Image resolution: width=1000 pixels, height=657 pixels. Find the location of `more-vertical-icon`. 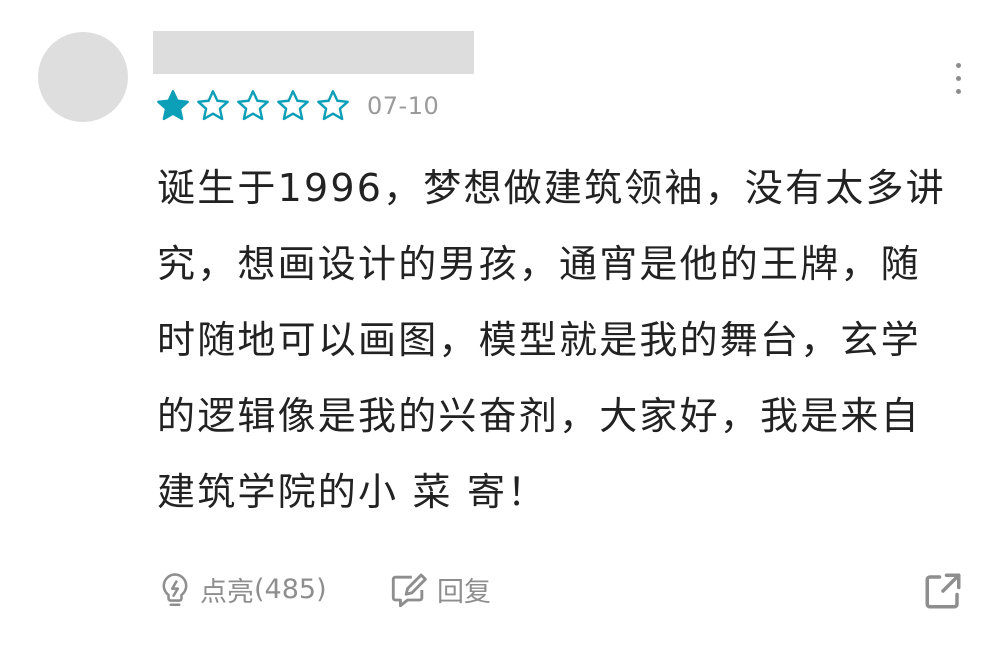

more-vertical-icon is located at coordinates (958, 65).